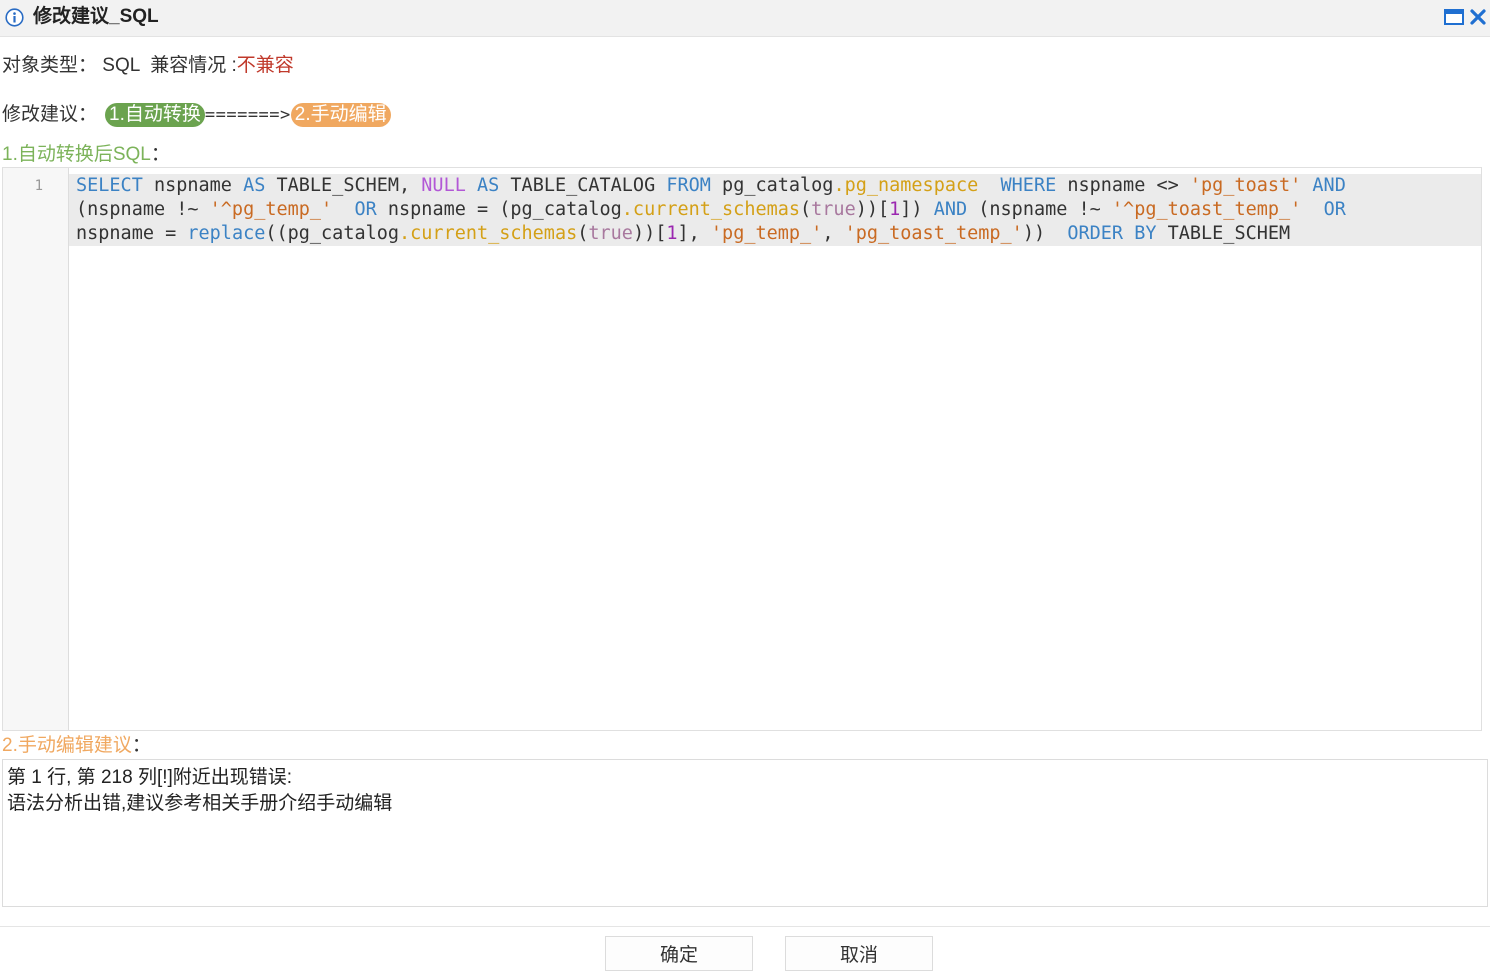  I want to click on code-token-plain: )), so click(1045, 233).